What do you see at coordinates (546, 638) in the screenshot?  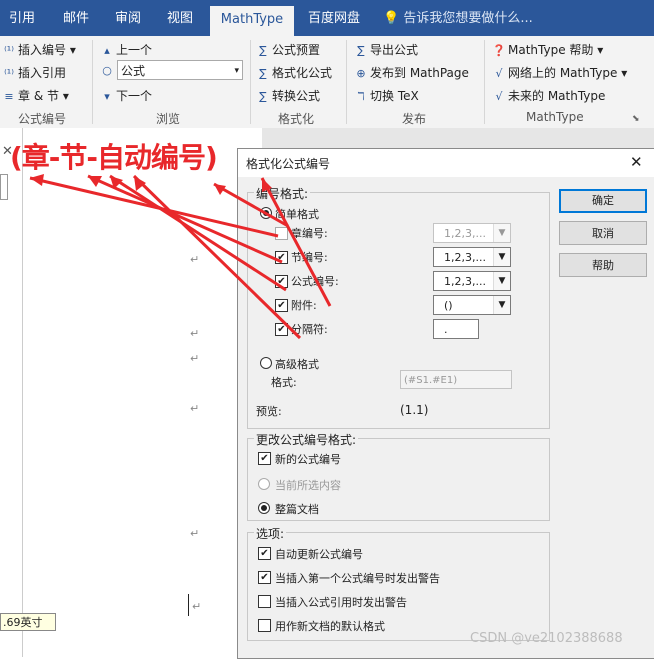 I see `watermark: CSDN @ve2102388688` at bounding box center [546, 638].